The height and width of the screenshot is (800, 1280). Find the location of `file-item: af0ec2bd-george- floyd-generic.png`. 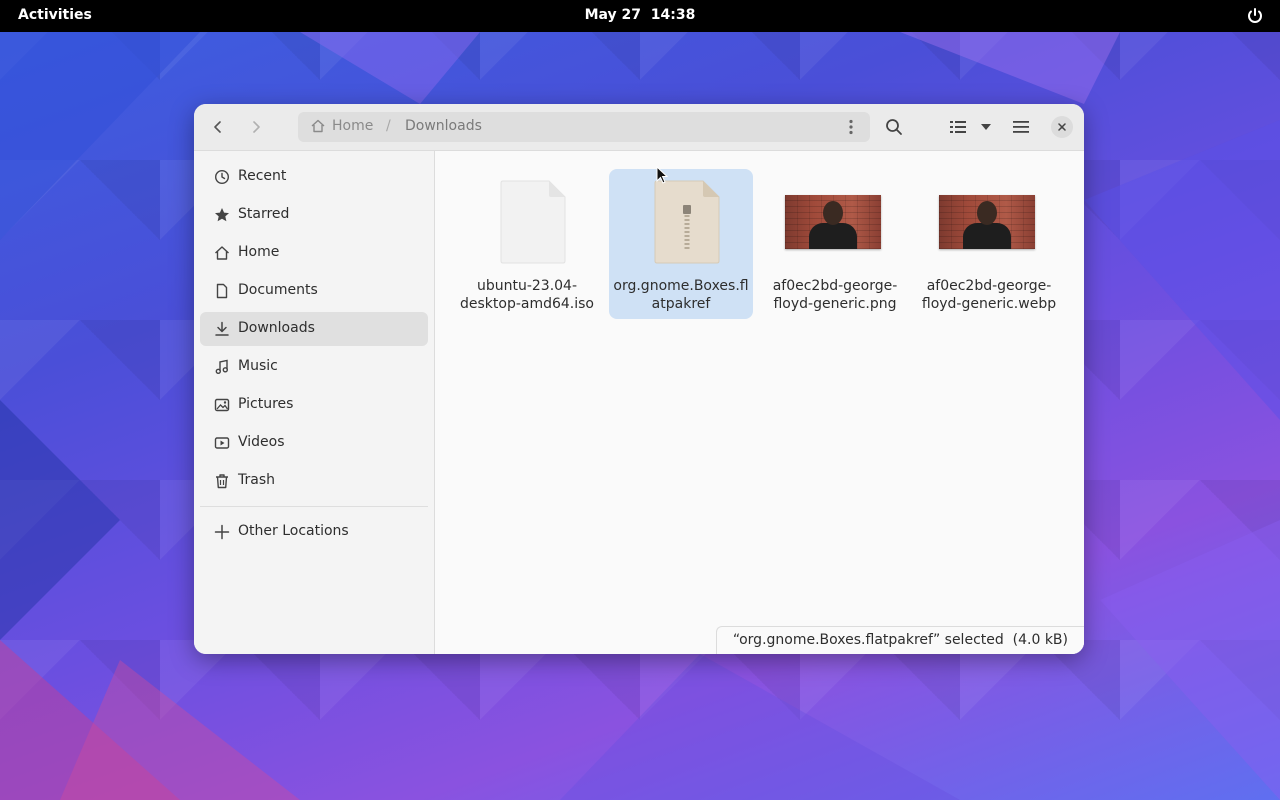

file-item: af0ec2bd-george- floyd-generic.png is located at coordinates (835, 244).